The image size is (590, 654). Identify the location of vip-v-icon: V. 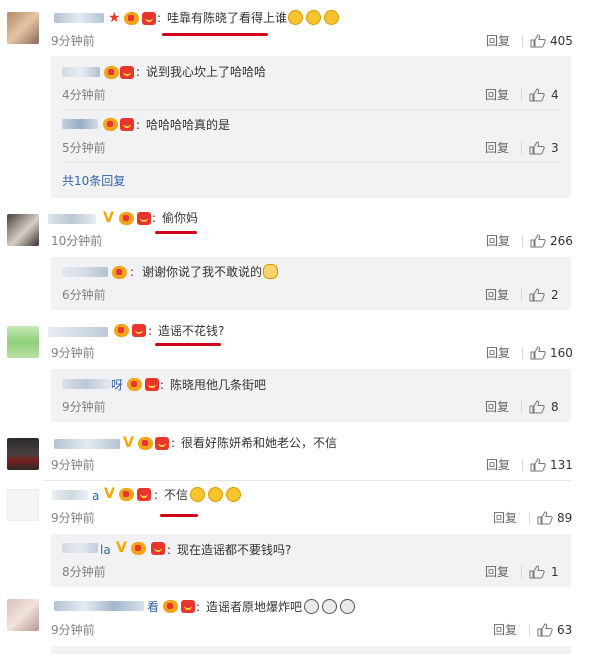
(121, 548).